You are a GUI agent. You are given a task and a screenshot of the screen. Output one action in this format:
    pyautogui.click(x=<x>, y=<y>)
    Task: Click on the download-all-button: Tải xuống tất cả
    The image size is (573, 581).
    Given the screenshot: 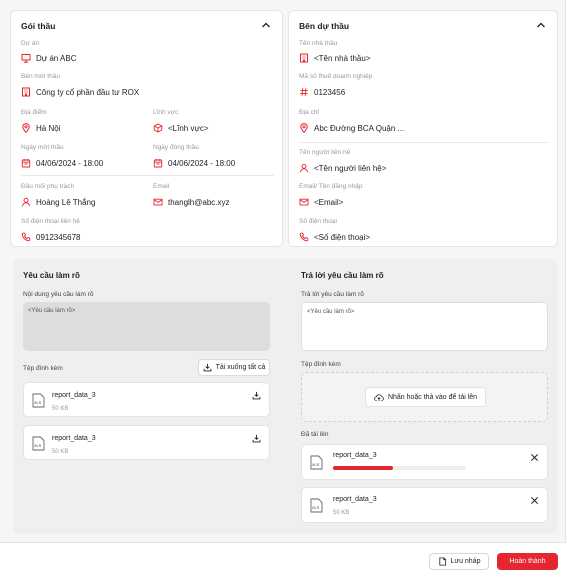 What is the action you would take?
    pyautogui.click(x=234, y=367)
    